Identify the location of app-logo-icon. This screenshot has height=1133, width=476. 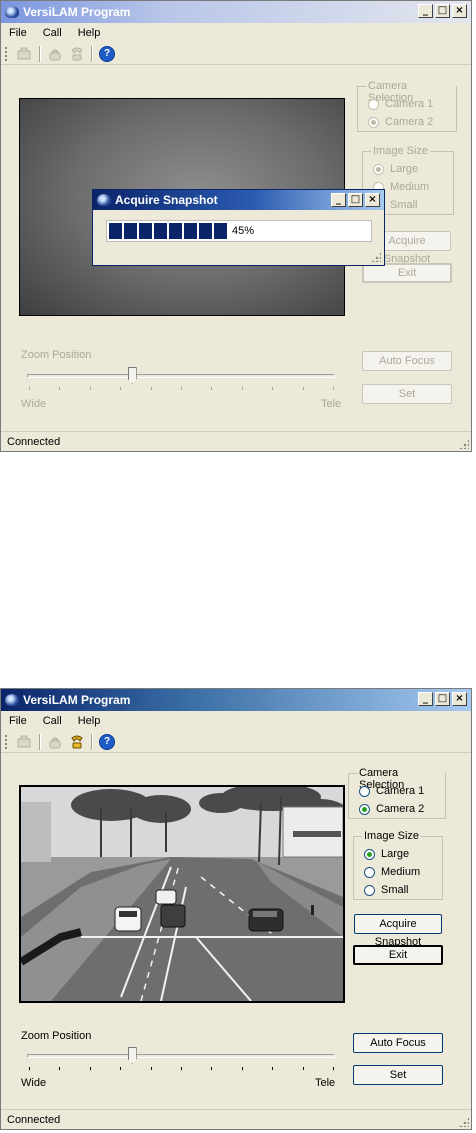
(12, 700).